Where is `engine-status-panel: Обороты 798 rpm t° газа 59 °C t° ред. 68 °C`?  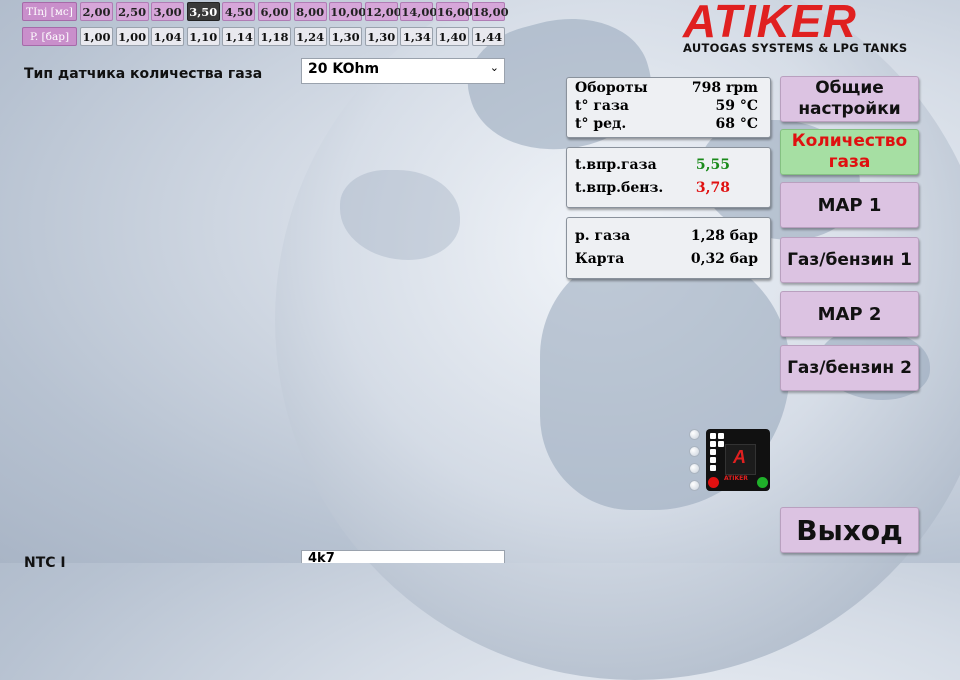
engine-status-panel: Обороты 798 rpm t° газа 59 °C t° ред. 68 °C is located at coordinates (668, 107).